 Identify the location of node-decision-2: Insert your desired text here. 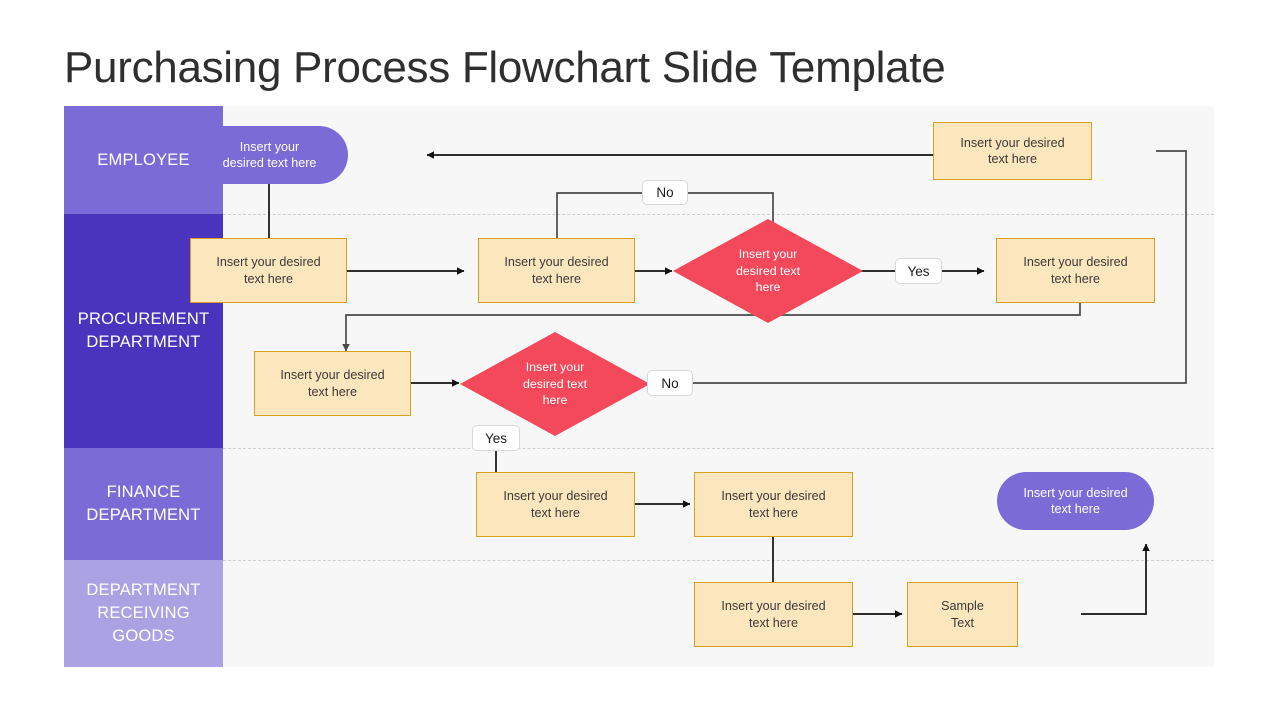
(555, 384).